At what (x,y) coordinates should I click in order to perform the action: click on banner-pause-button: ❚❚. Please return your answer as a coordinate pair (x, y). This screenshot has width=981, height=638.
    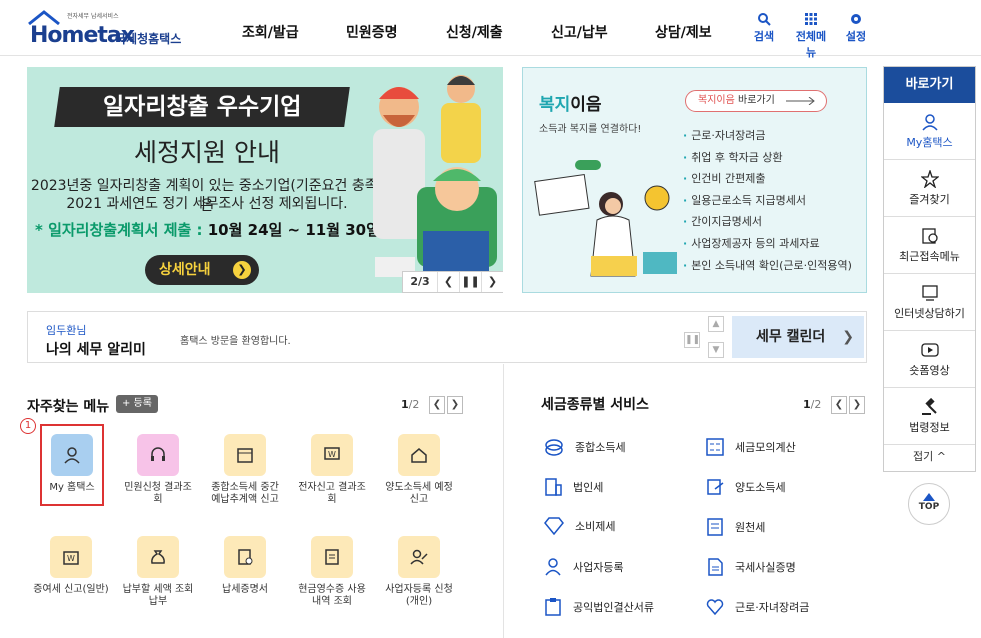
    Looking at the image, I should click on (470, 282).